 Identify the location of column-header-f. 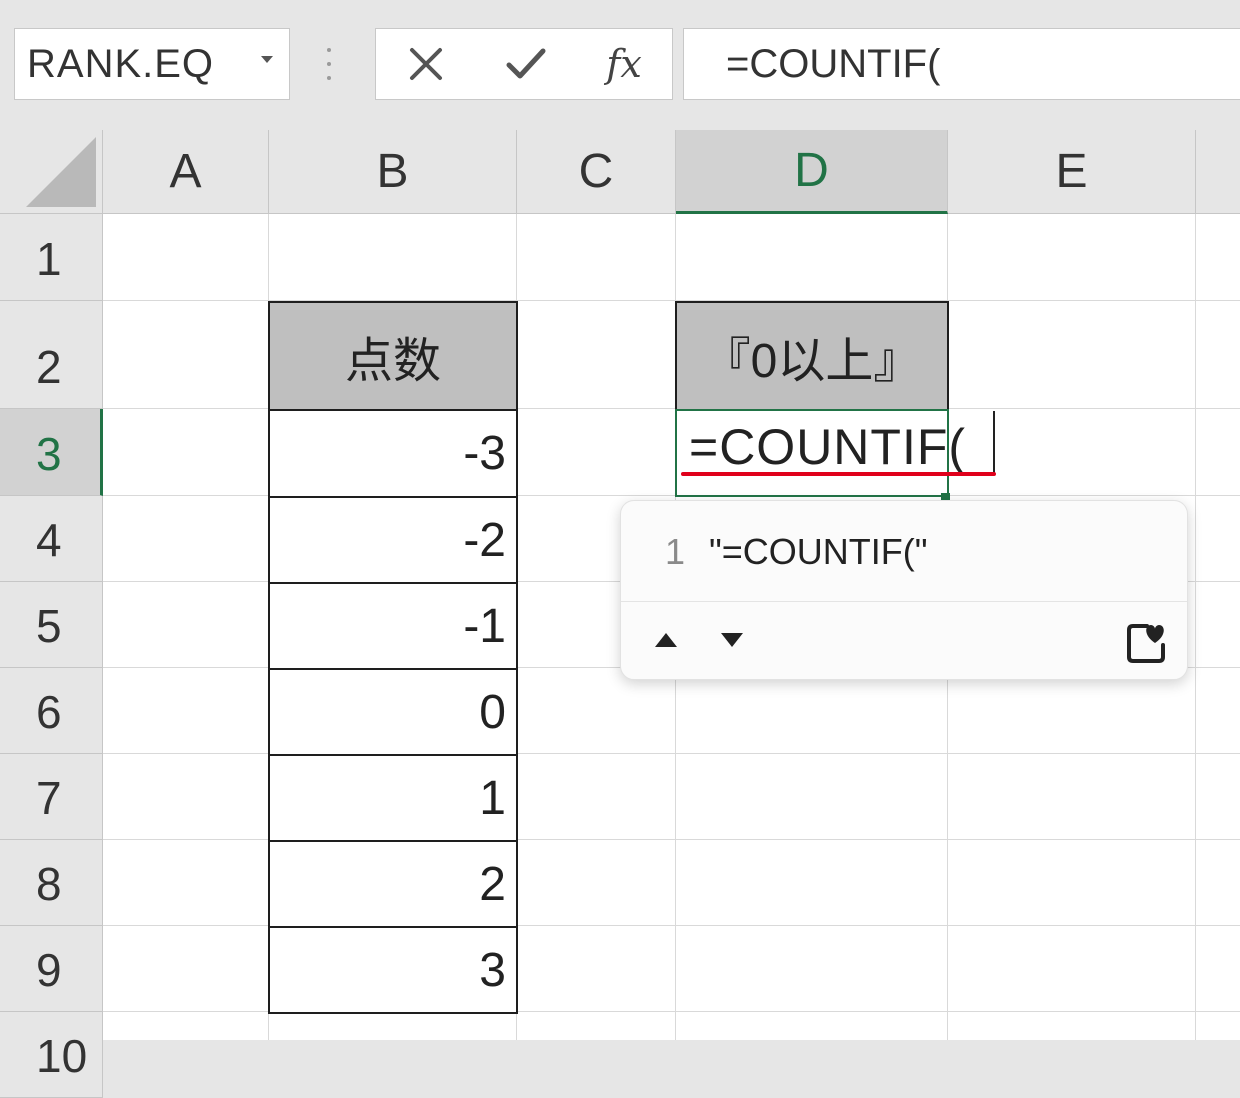
(1218, 172).